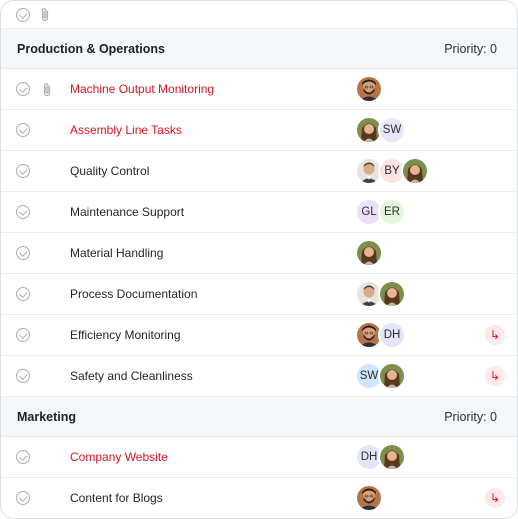 This screenshot has width=518, height=519. What do you see at coordinates (259, 376) in the screenshot?
I see `task-row: Safety and Cleanliness SW ↳` at bounding box center [259, 376].